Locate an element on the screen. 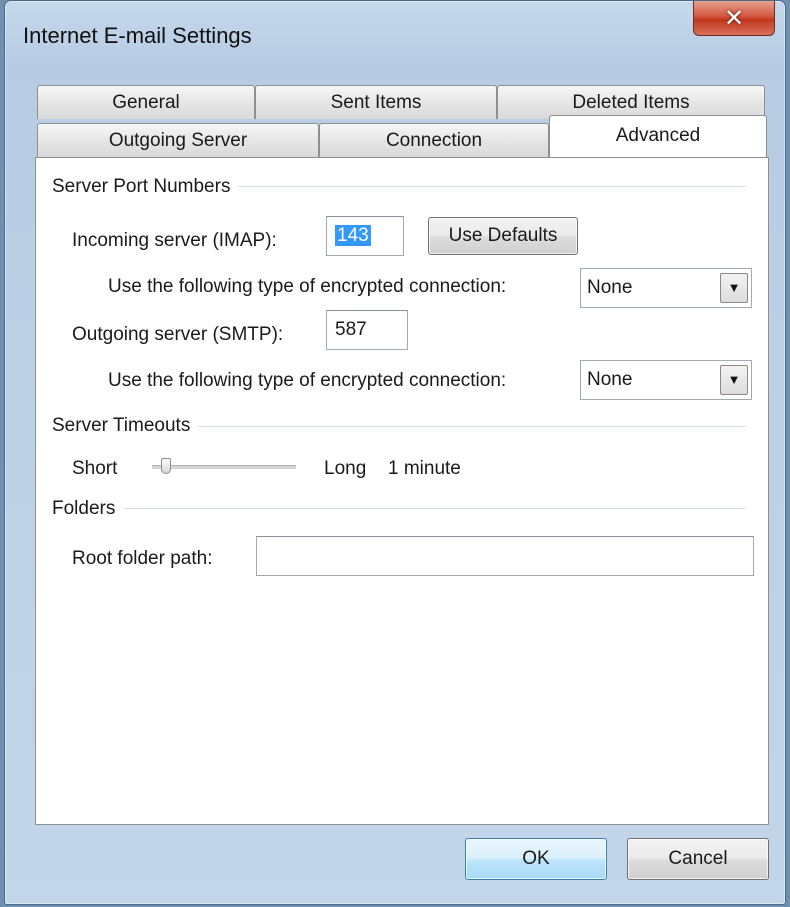  use-defaults-button: Use Defaults is located at coordinates (503, 236).